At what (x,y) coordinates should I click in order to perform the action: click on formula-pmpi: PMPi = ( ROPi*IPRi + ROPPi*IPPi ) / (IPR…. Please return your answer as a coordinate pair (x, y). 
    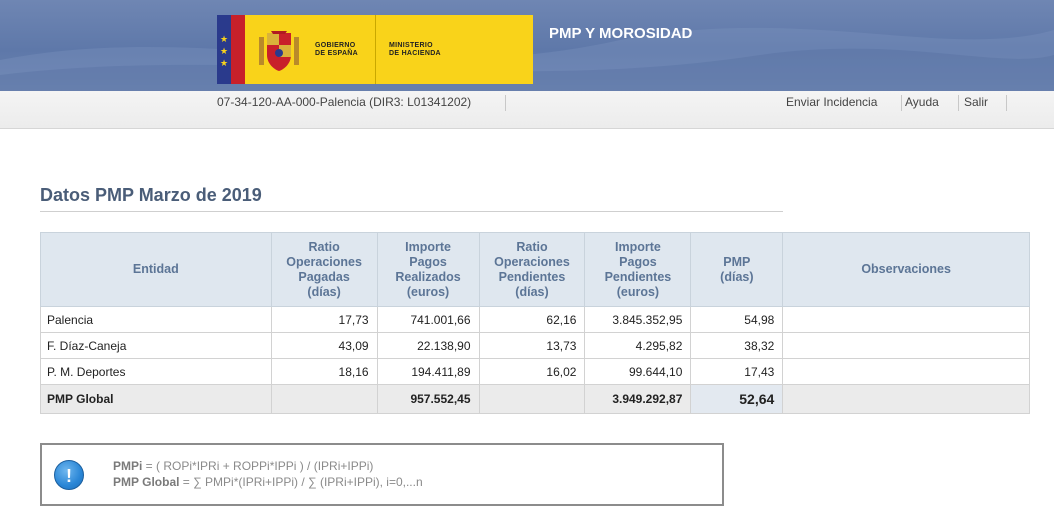
    Looking at the image, I should click on (243, 466).